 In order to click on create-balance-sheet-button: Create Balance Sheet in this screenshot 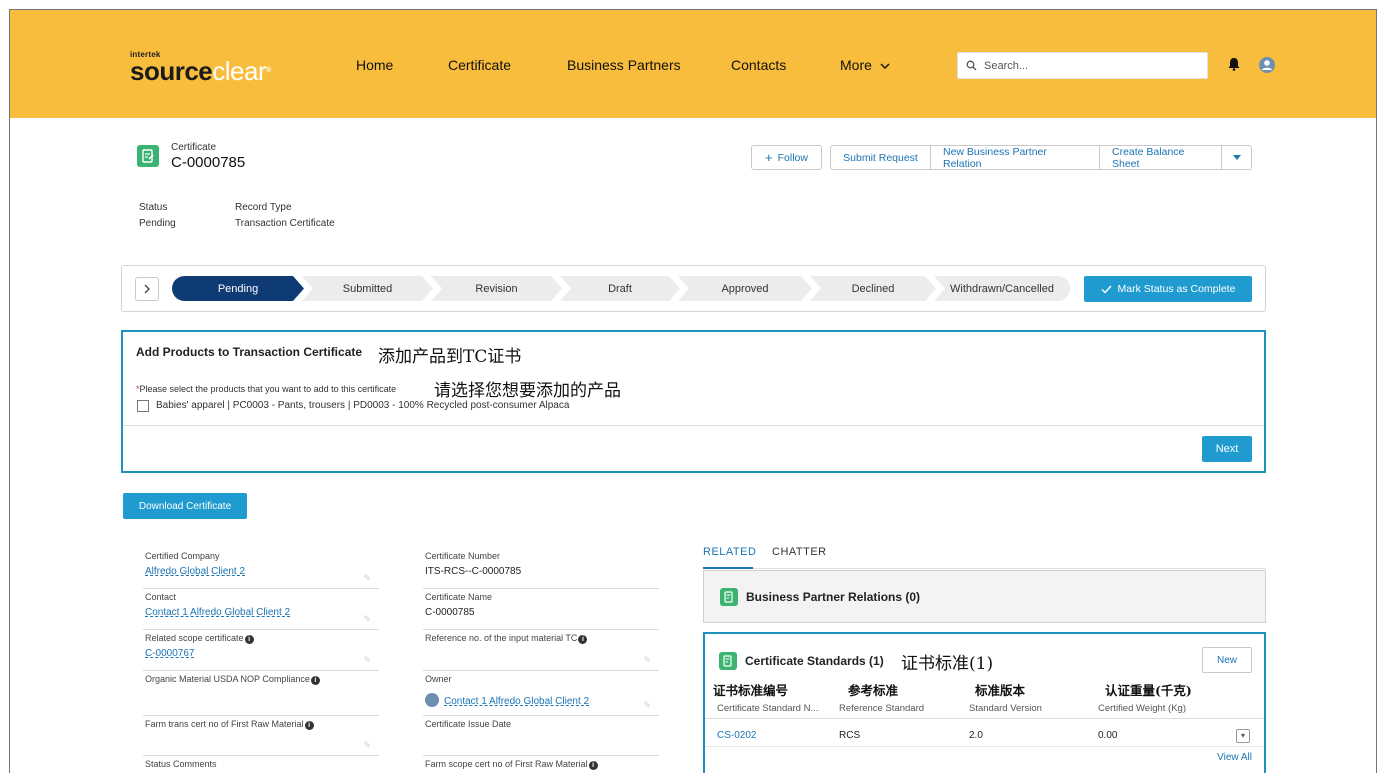, I will do `click(1161, 157)`.